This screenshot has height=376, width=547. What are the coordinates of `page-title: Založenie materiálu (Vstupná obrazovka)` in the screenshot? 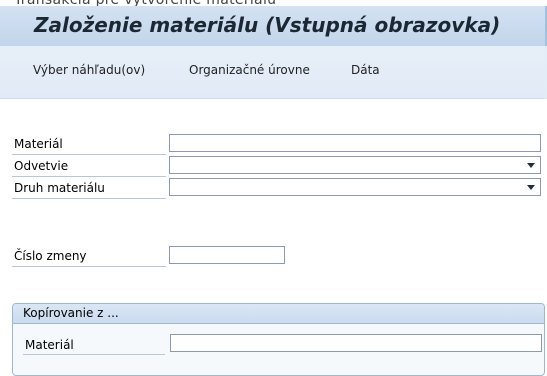 It's located at (267, 25).